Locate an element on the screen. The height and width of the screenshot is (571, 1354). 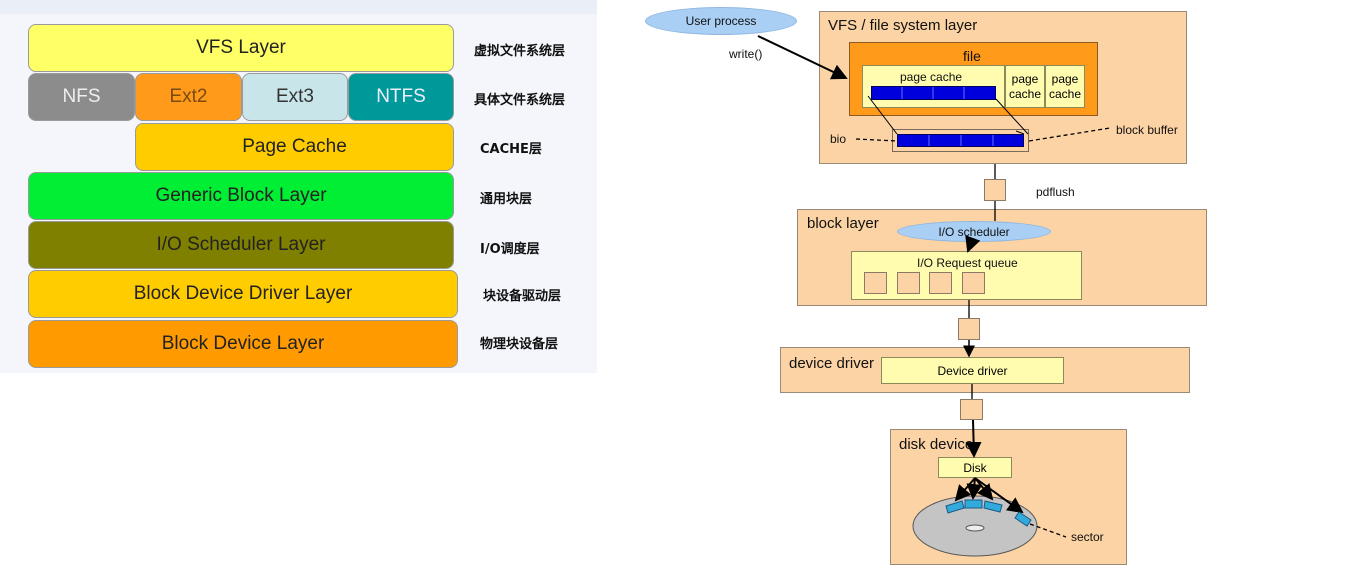
mapping-line-left is located at coordinates (882, 115).